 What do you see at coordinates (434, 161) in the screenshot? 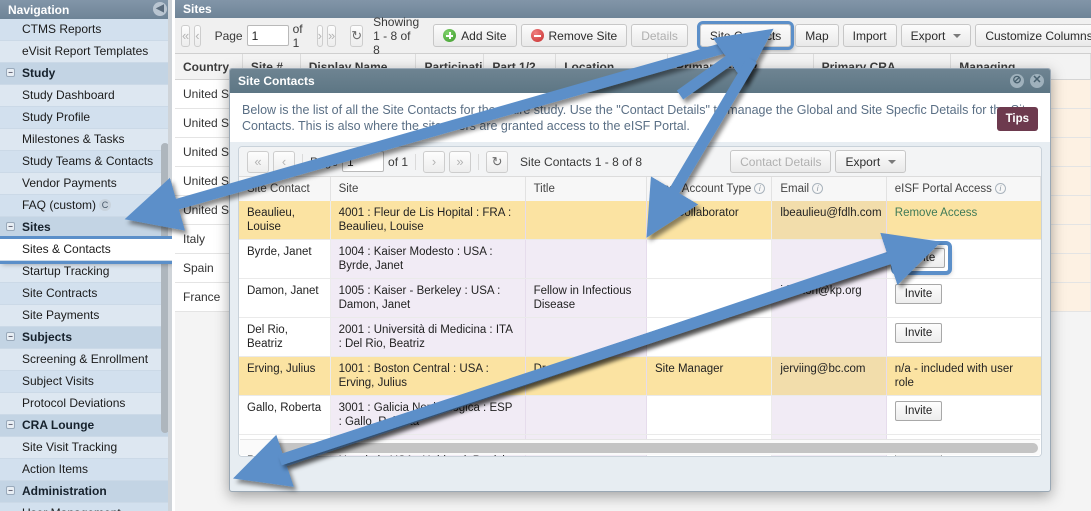
I see `dialog-next-page-button: ›` at bounding box center [434, 161].